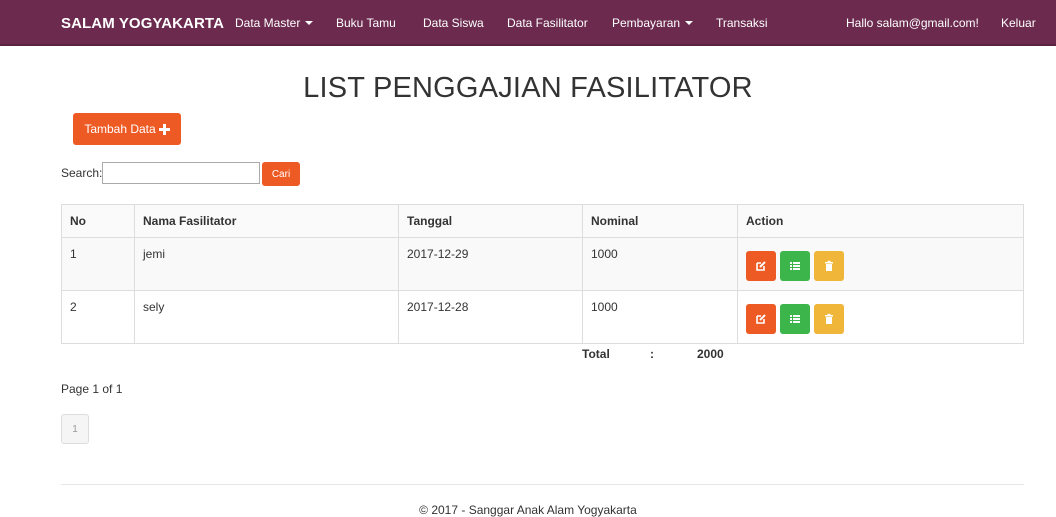 The image size is (1056, 517). What do you see at coordinates (120, 129) in the screenshot?
I see `add-data-label: Tambah Data` at bounding box center [120, 129].